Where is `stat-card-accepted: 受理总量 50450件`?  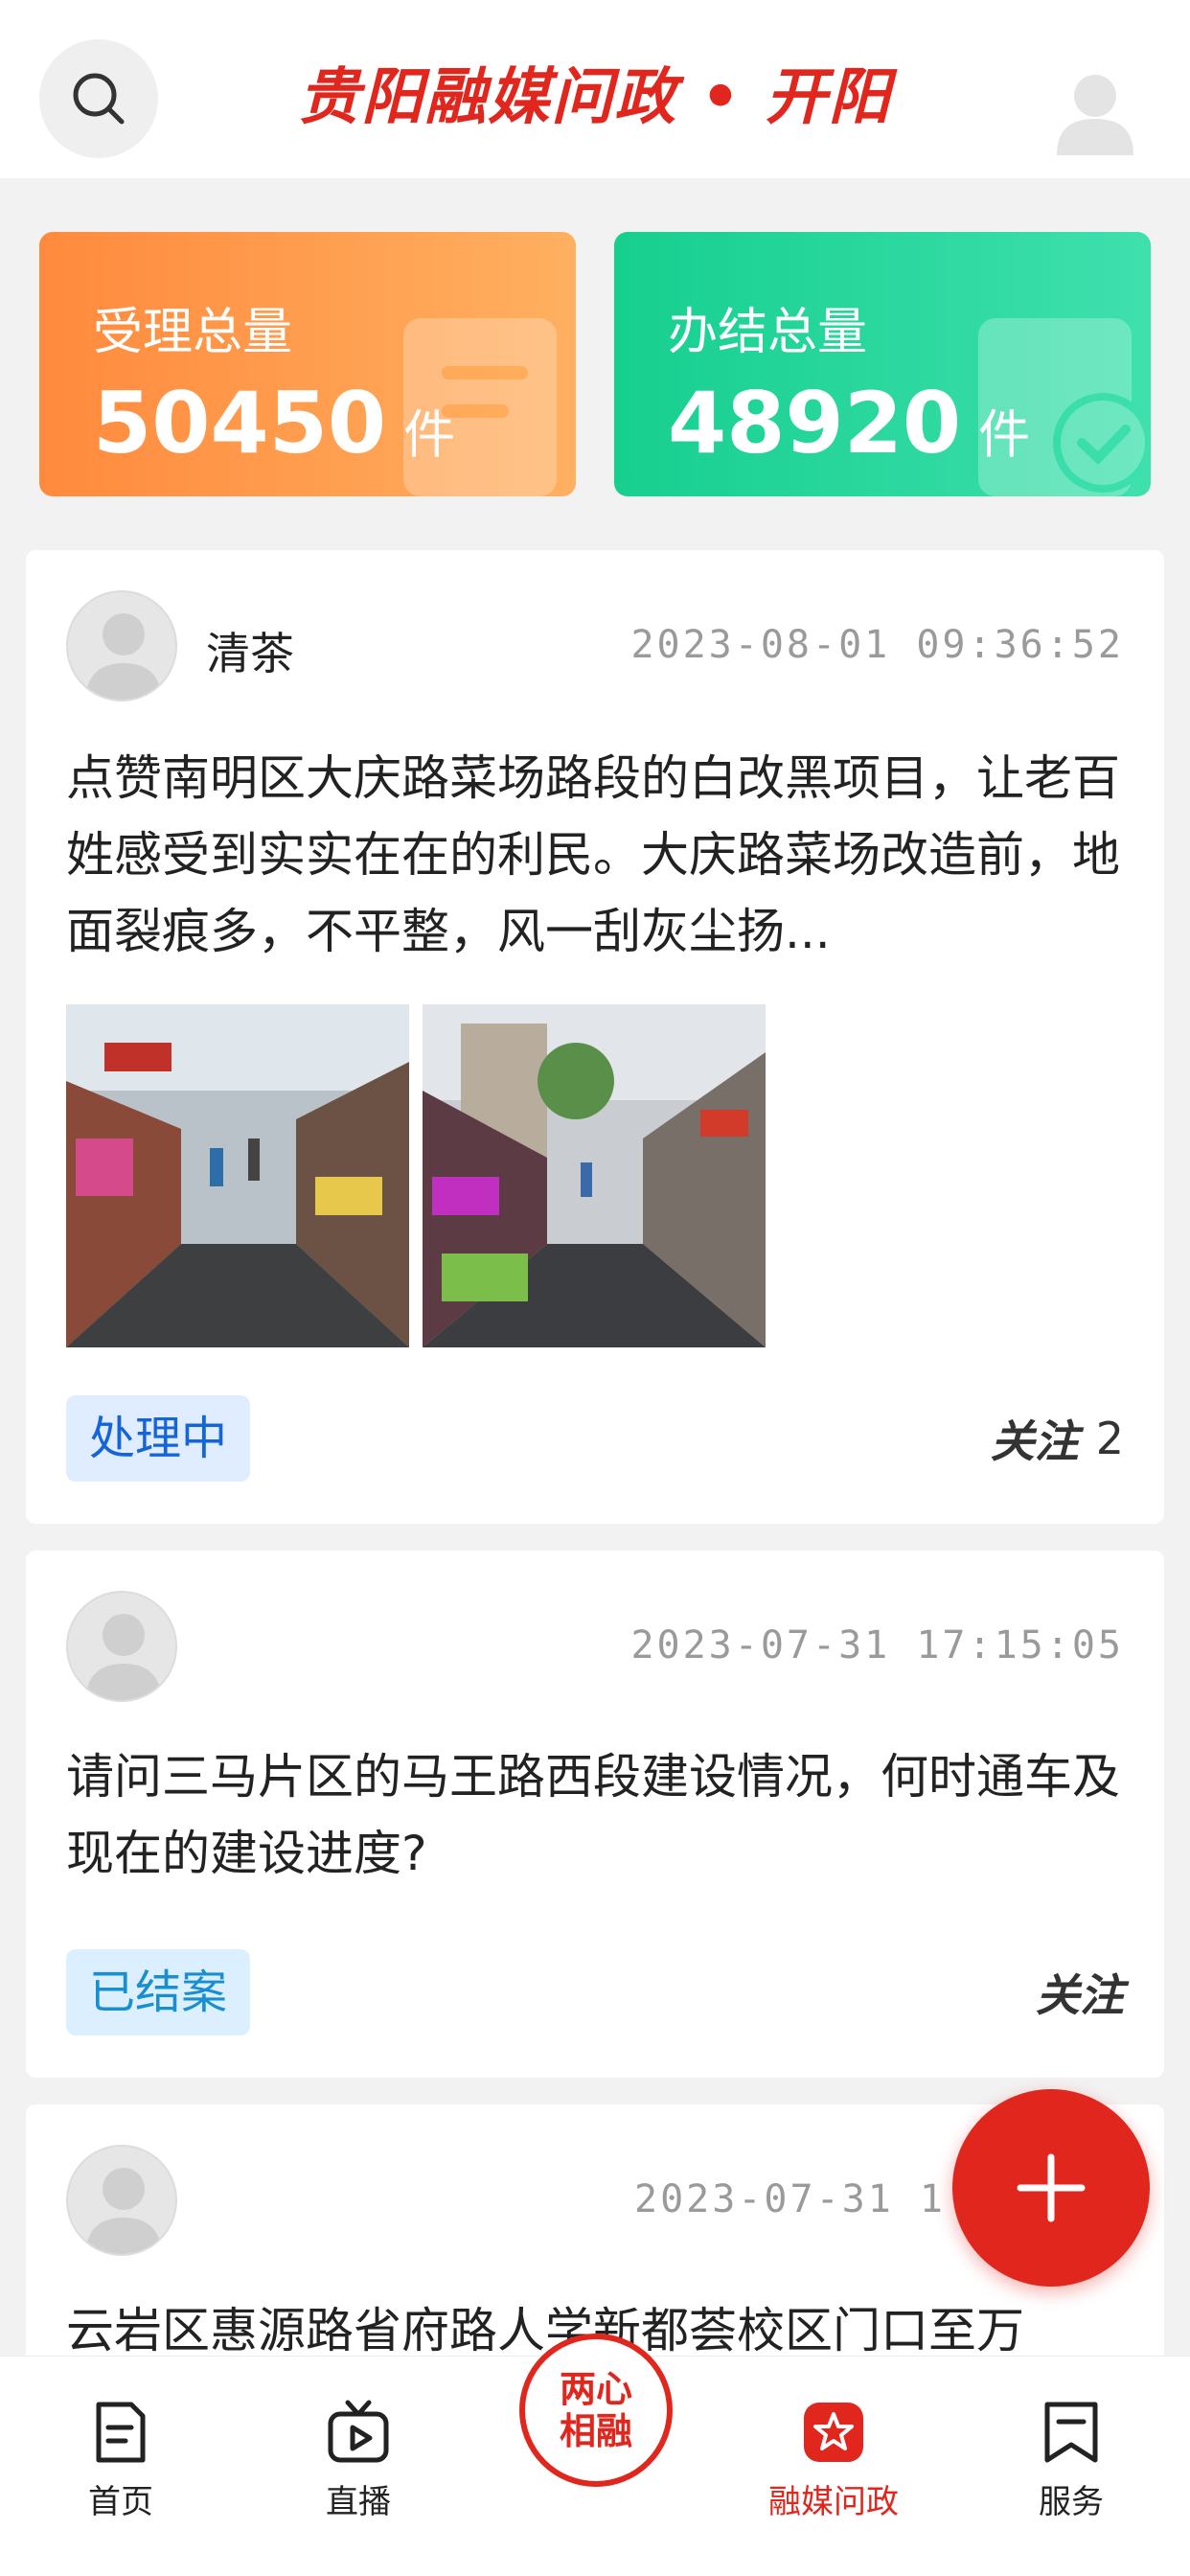
stat-card-accepted: 受理总量 50450件 is located at coordinates (308, 364).